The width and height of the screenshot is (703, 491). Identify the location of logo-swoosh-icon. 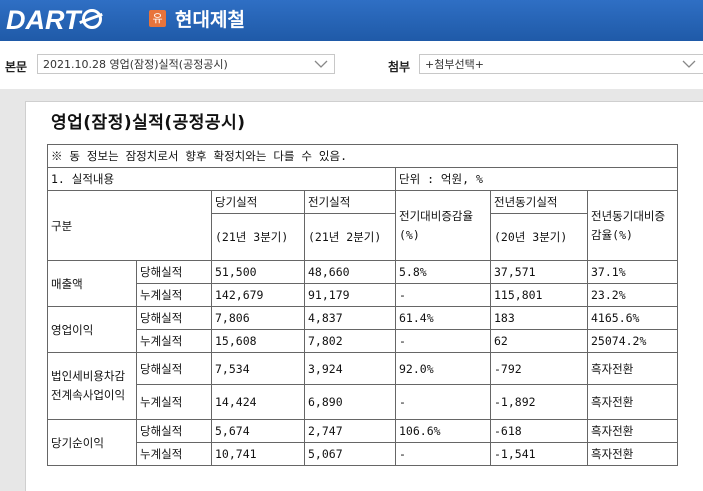
(91, 18).